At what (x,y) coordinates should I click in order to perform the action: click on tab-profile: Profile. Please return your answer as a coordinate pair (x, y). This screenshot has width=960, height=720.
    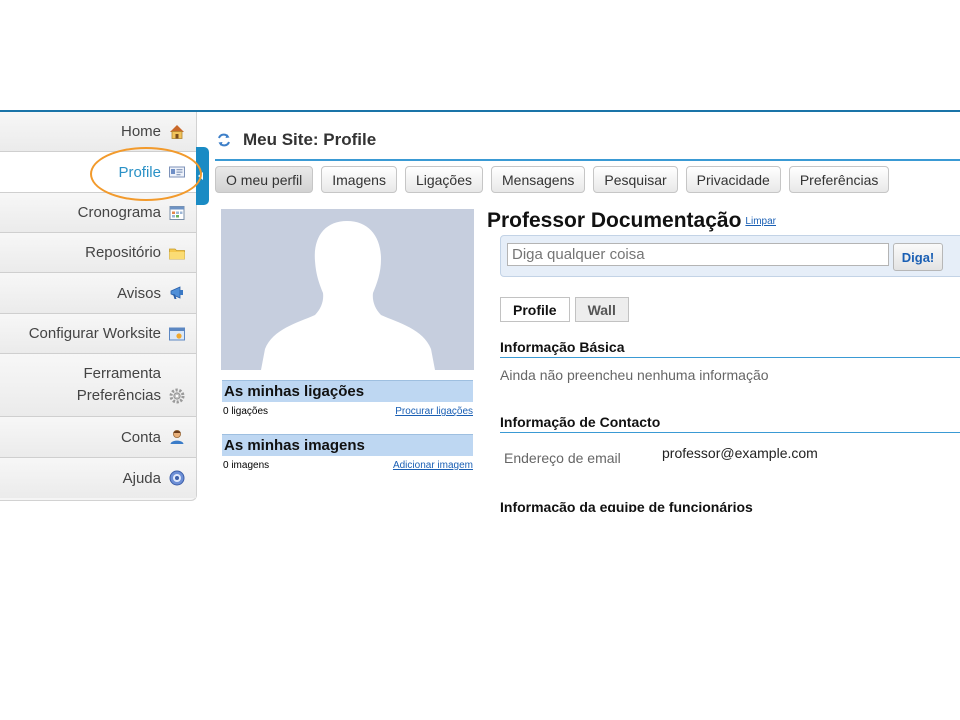
    Looking at the image, I should click on (535, 309).